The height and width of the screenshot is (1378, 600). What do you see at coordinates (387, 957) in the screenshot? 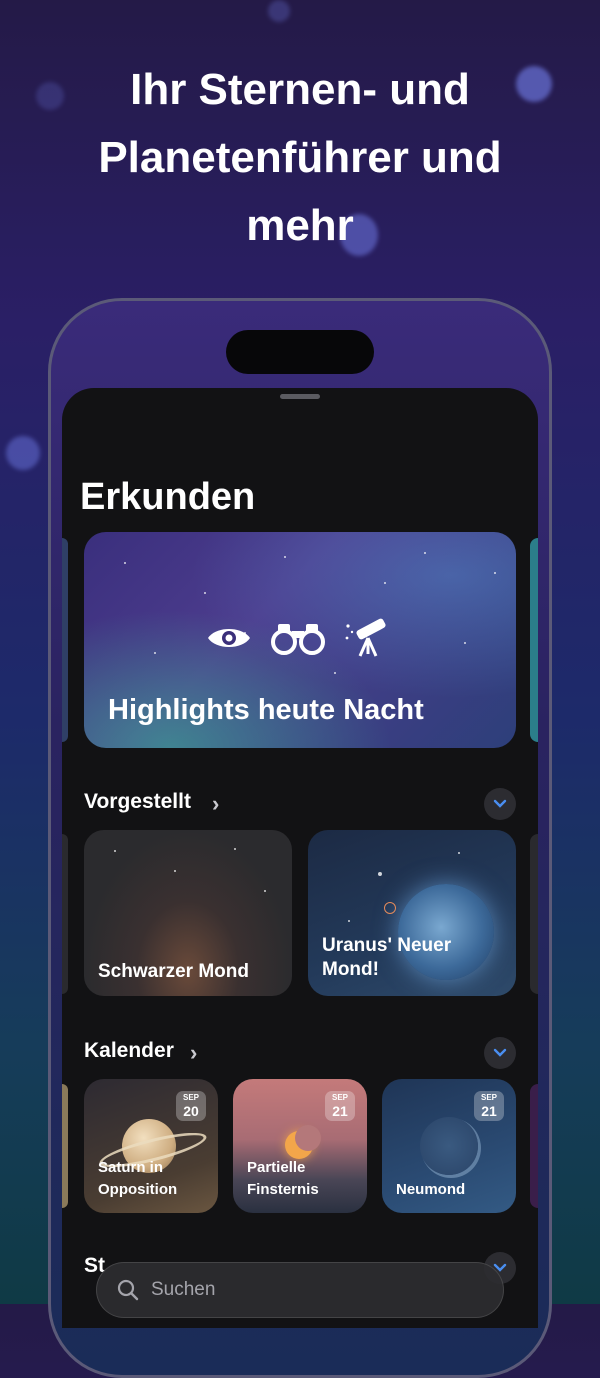
I see `card-label: Uranus' Neuer Mond!` at bounding box center [387, 957].